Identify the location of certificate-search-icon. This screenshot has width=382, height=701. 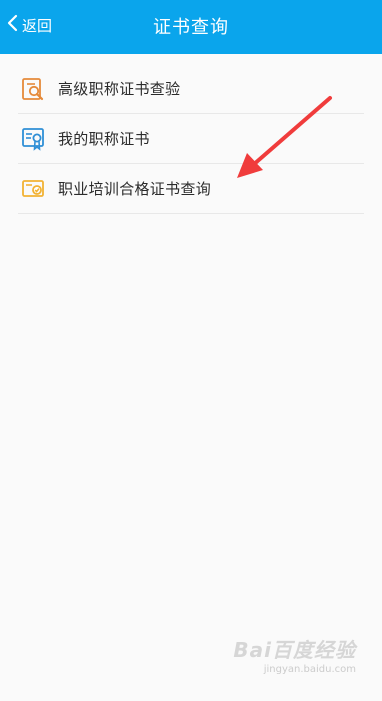
(33, 89).